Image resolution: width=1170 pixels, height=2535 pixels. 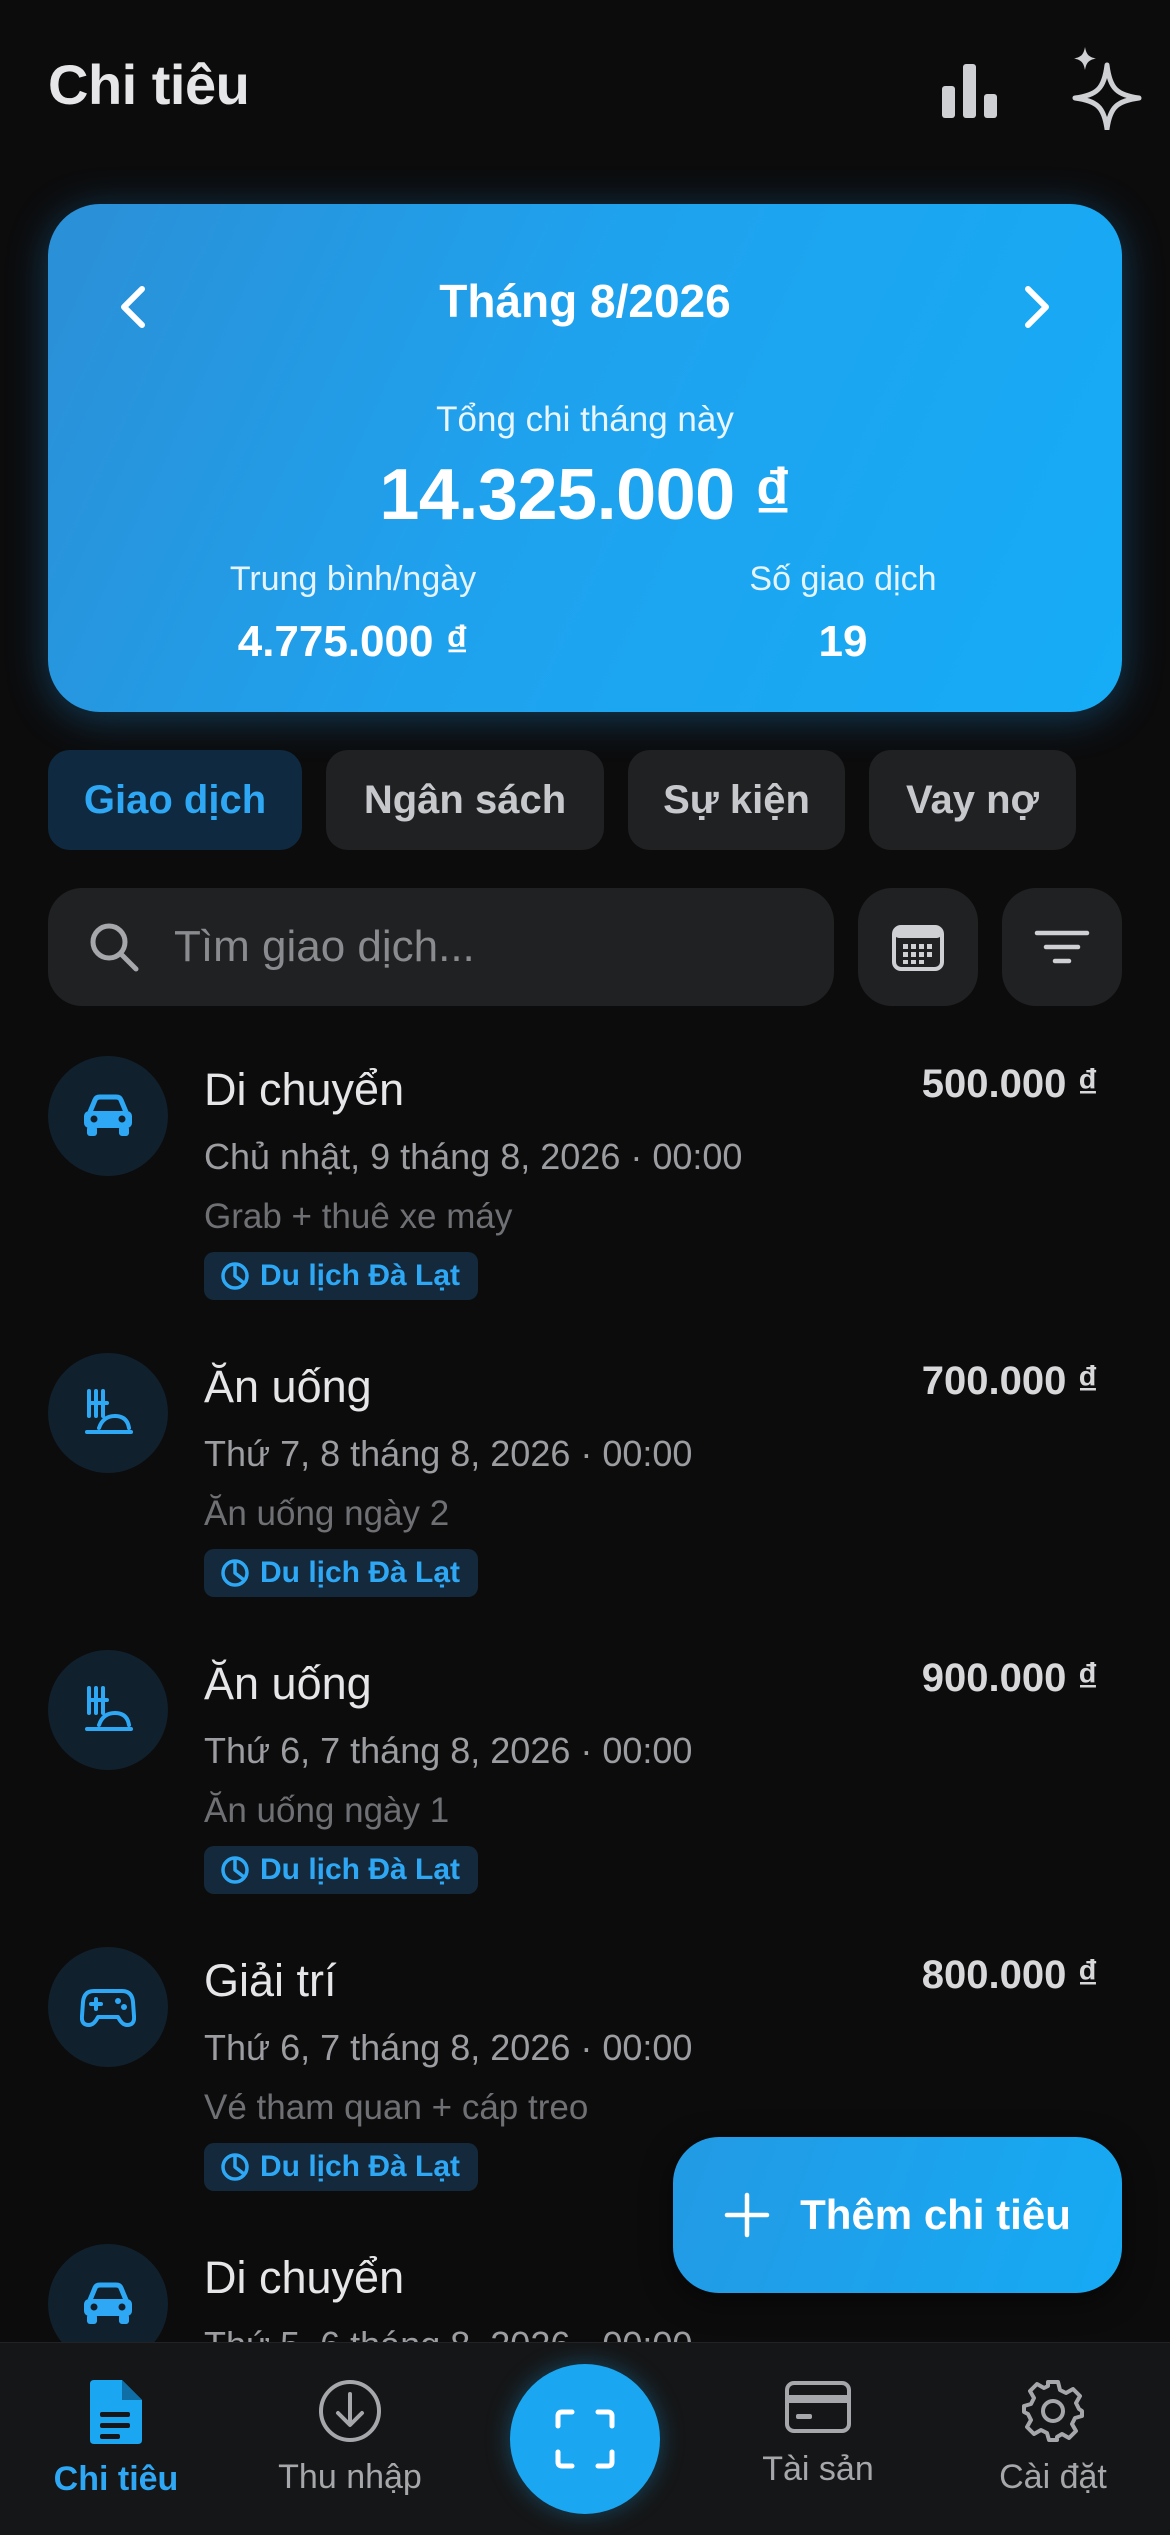 I want to click on nav-income: Thu nhập, so click(x=350, y=2437).